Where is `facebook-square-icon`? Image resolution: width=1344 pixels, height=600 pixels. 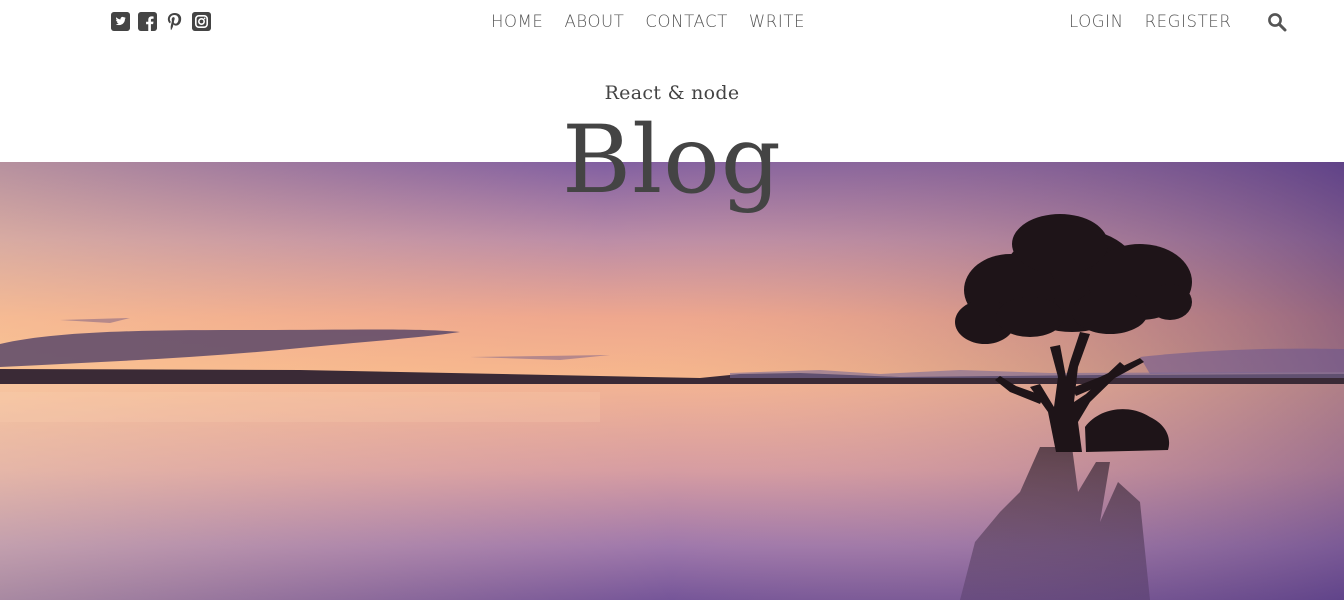
facebook-square-icon is located at coordinates (147, 21).